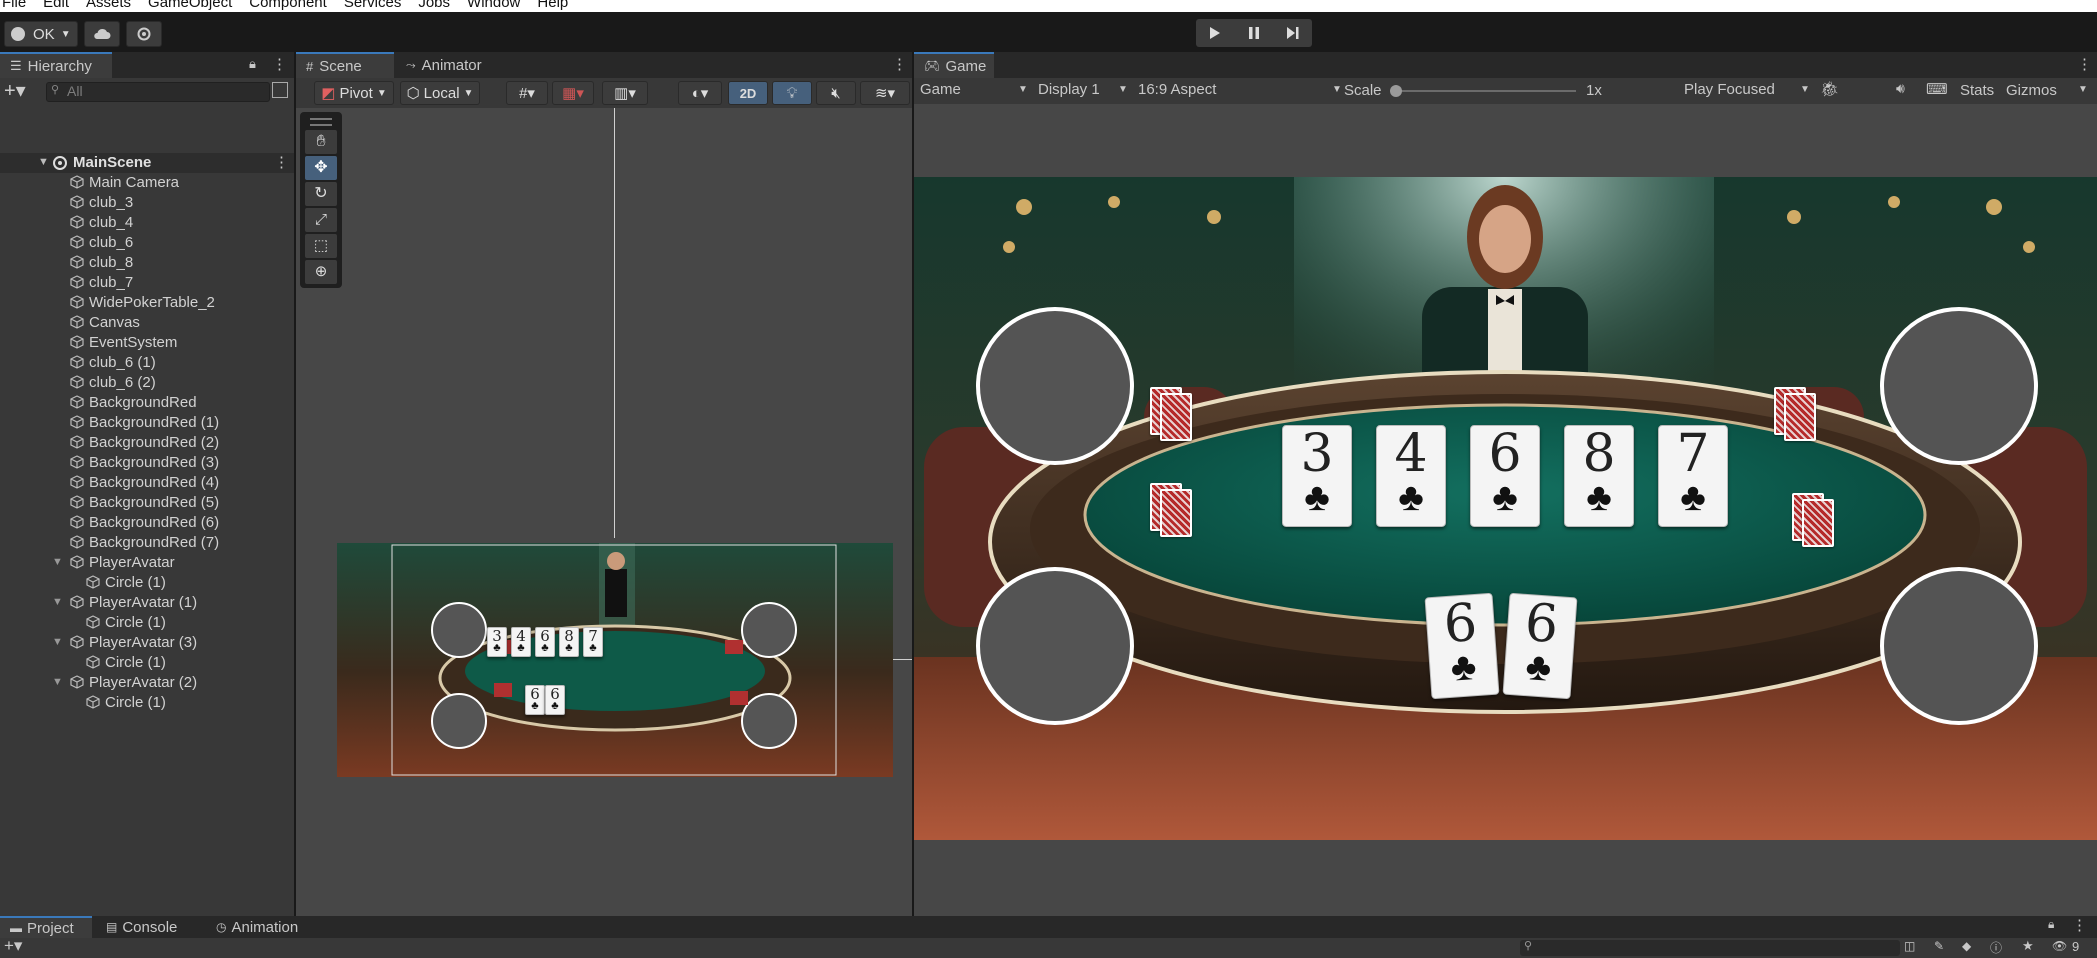 The height and width of the screenshot is (958, 2097). Describe the element at coordinates (56, 5) in the screenshot. I see `menu-item-edit: Edit` at that location.